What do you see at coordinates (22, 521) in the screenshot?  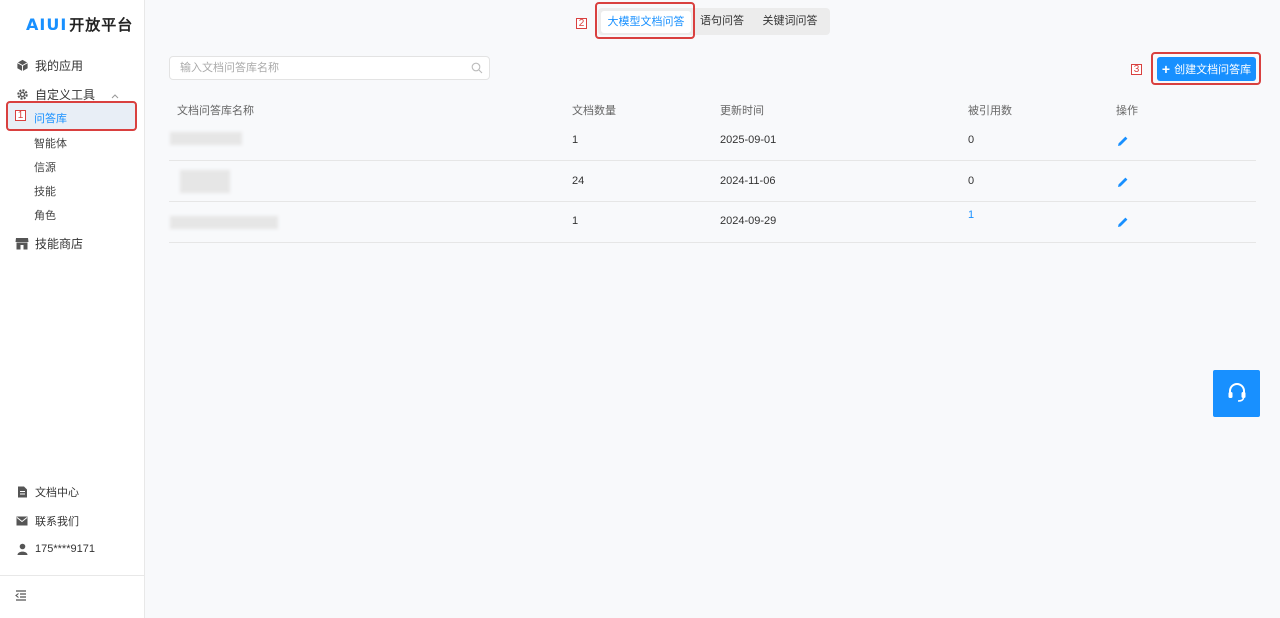 I see `mail-icon` at bounding box center [22, 521].